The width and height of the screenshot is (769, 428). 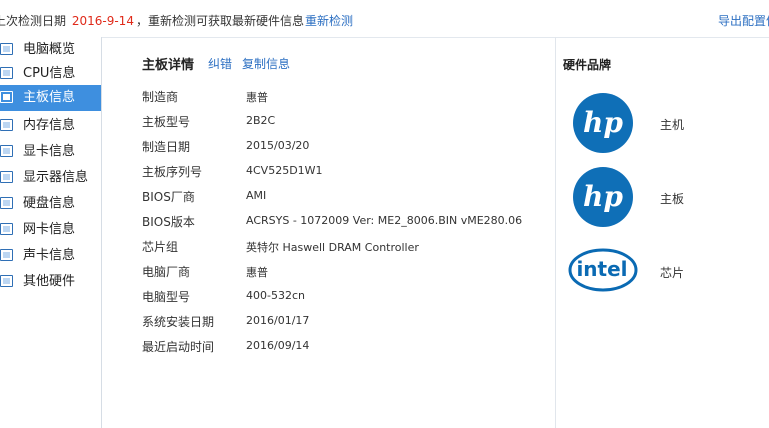 What do you see at coordinates (33, 21) in the screenshot?
I see `last-check-label: 上次检测日期` at bounding box center [33, 21].